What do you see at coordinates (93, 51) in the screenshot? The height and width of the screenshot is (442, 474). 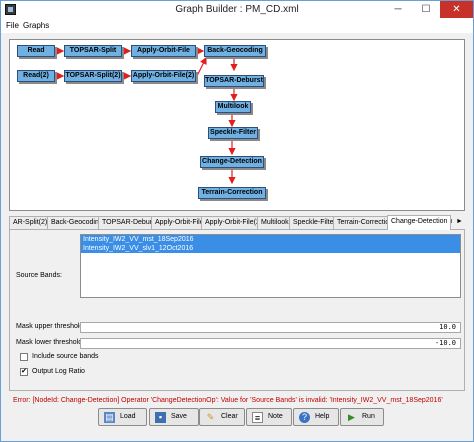 I see `node-topsar-split: TOPSAR-Split` at bounding box center [93, 51].